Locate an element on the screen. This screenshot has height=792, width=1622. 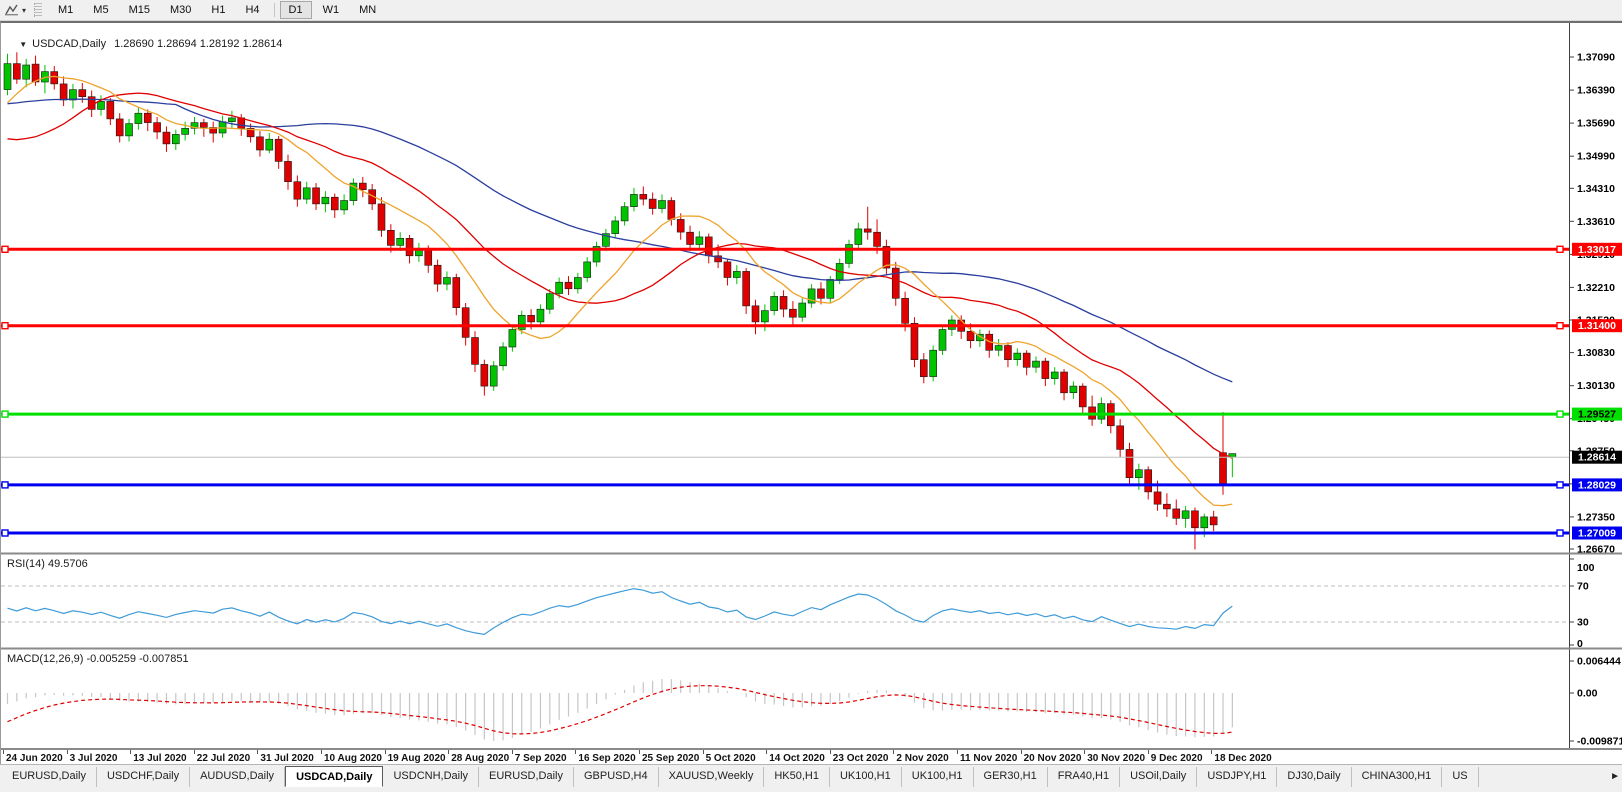
svg-text: 1.34310 is located at coordinates (1596, 189).